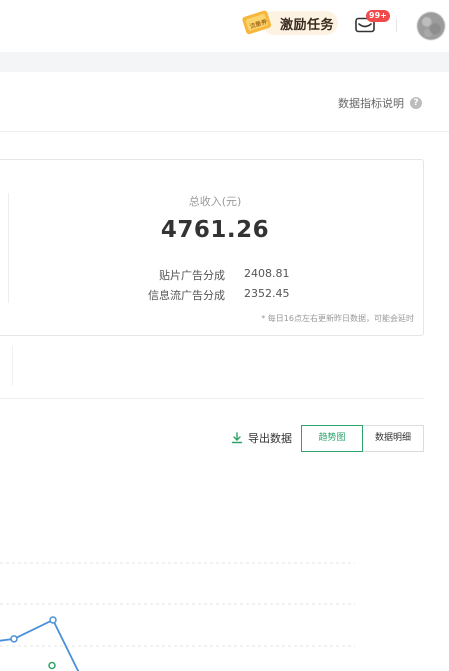 Image resolution: width=449 pixels, height=671 pixels. What do you see at coordinates (393, 438) in the screenshot?
I see `data-detail-tab: 数据明细` at bounding box center [393, 438].